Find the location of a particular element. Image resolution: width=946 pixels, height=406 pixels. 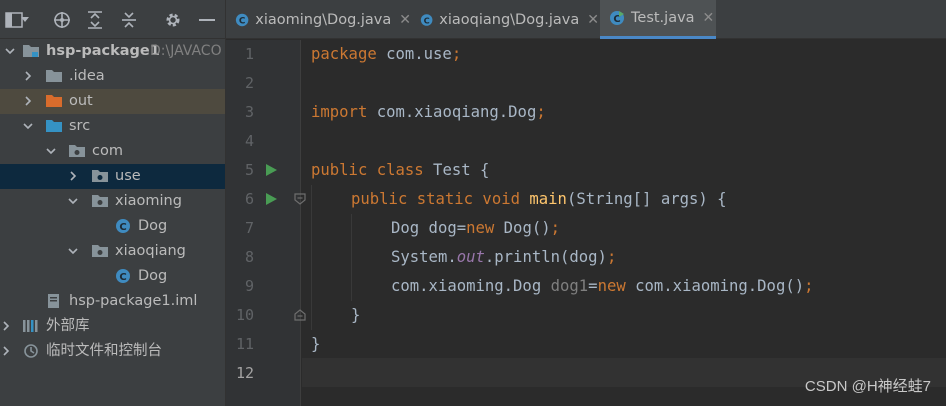

code-line-10: } is located at coordinates (356, 315).